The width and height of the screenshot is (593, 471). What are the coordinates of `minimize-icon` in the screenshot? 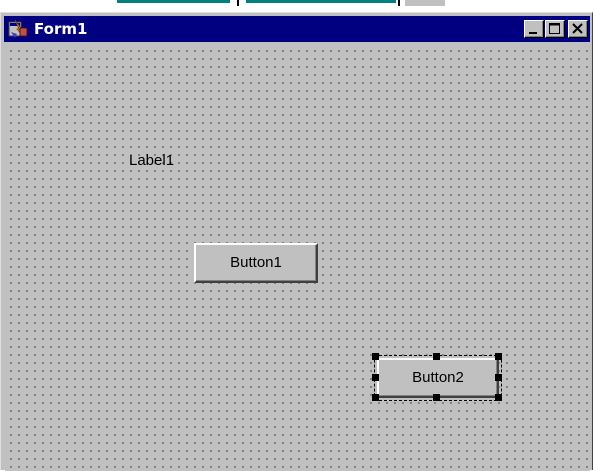 It's located at (533, 33).